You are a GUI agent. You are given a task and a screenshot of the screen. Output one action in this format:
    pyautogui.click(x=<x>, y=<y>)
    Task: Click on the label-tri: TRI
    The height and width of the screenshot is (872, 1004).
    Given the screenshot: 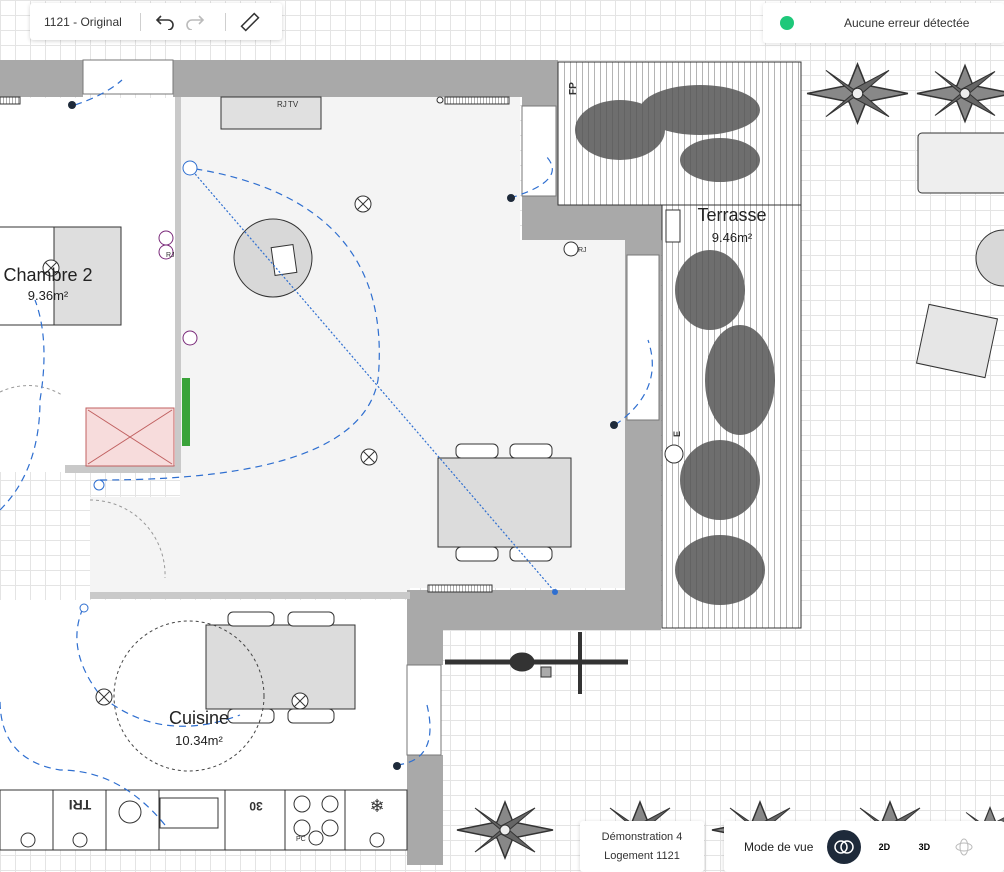 What is the action you would take?
    pyautogui.click(x=80, y=805)
    